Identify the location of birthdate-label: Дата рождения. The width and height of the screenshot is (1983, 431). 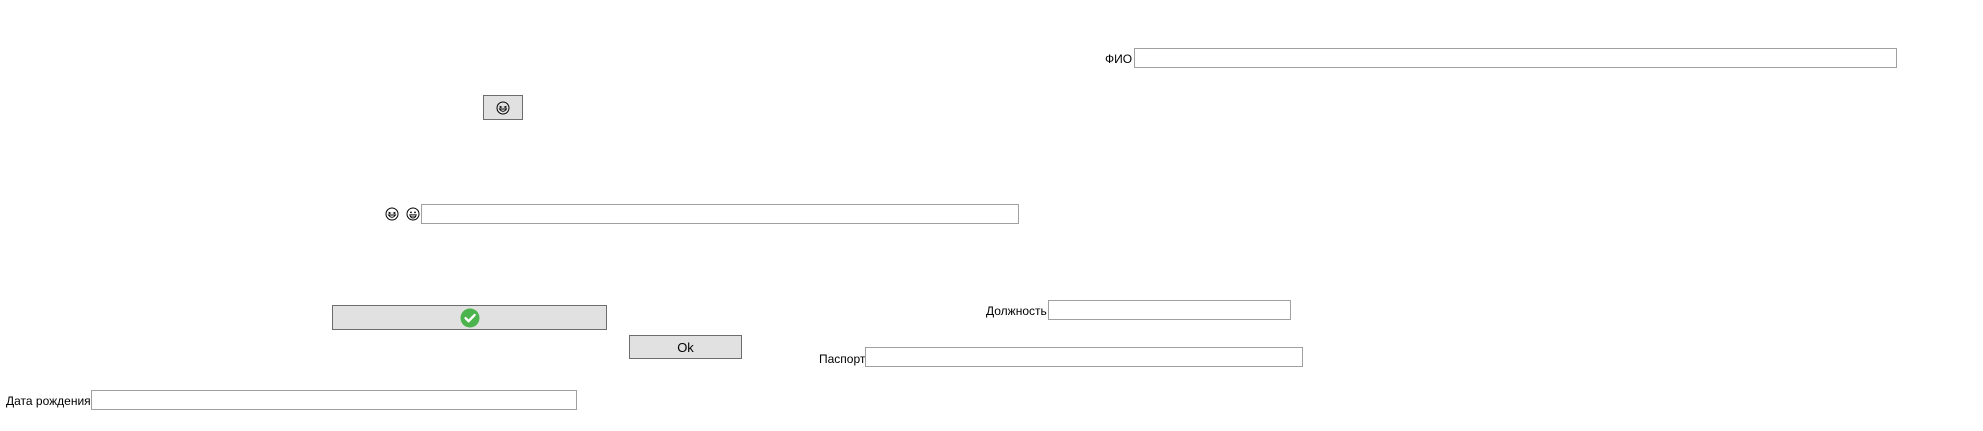
(48, 401).